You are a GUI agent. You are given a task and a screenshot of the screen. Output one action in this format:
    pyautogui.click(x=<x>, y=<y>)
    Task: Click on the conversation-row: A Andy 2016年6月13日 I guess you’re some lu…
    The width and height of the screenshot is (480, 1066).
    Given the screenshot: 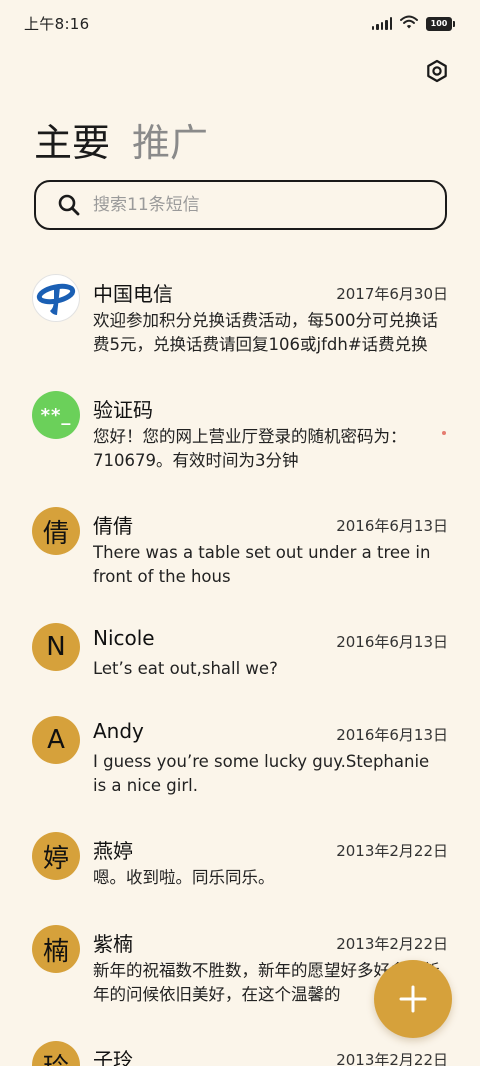 What is the action you would take?
    pyautogui.click(x=240, y=753)
    